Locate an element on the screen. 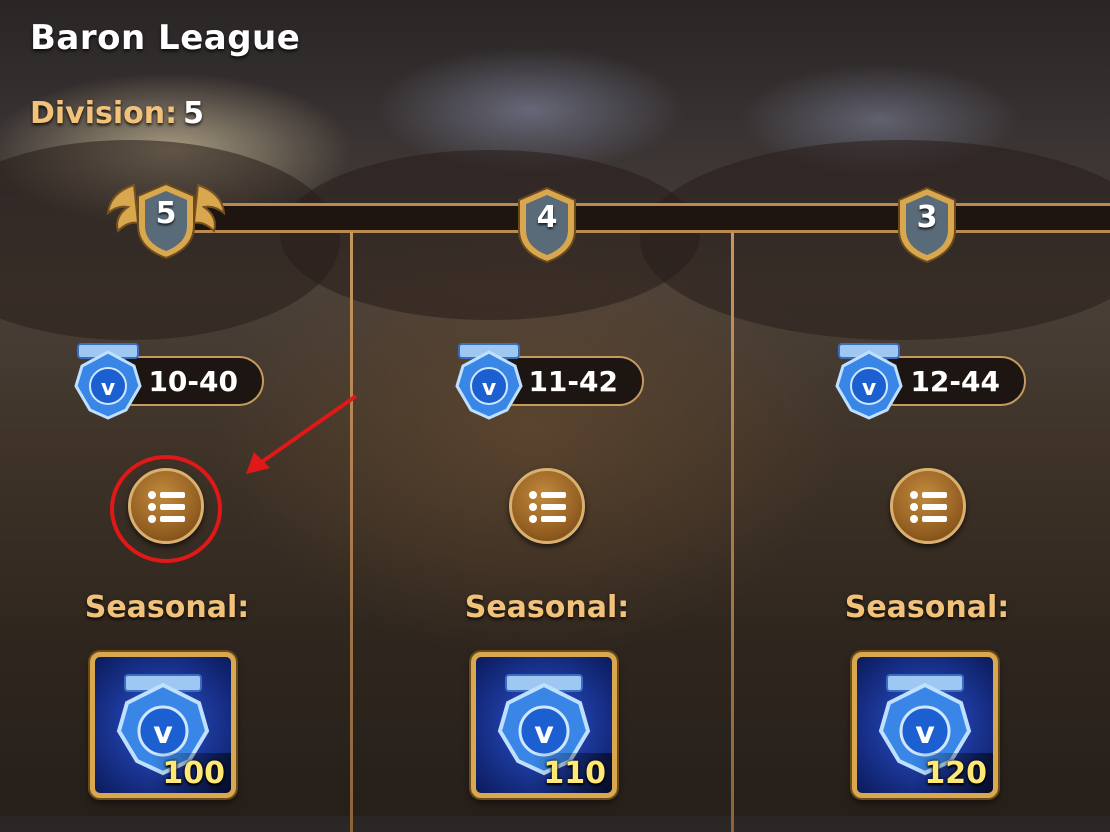  division-badge-4: 4 is located at coordinates (547, 225).